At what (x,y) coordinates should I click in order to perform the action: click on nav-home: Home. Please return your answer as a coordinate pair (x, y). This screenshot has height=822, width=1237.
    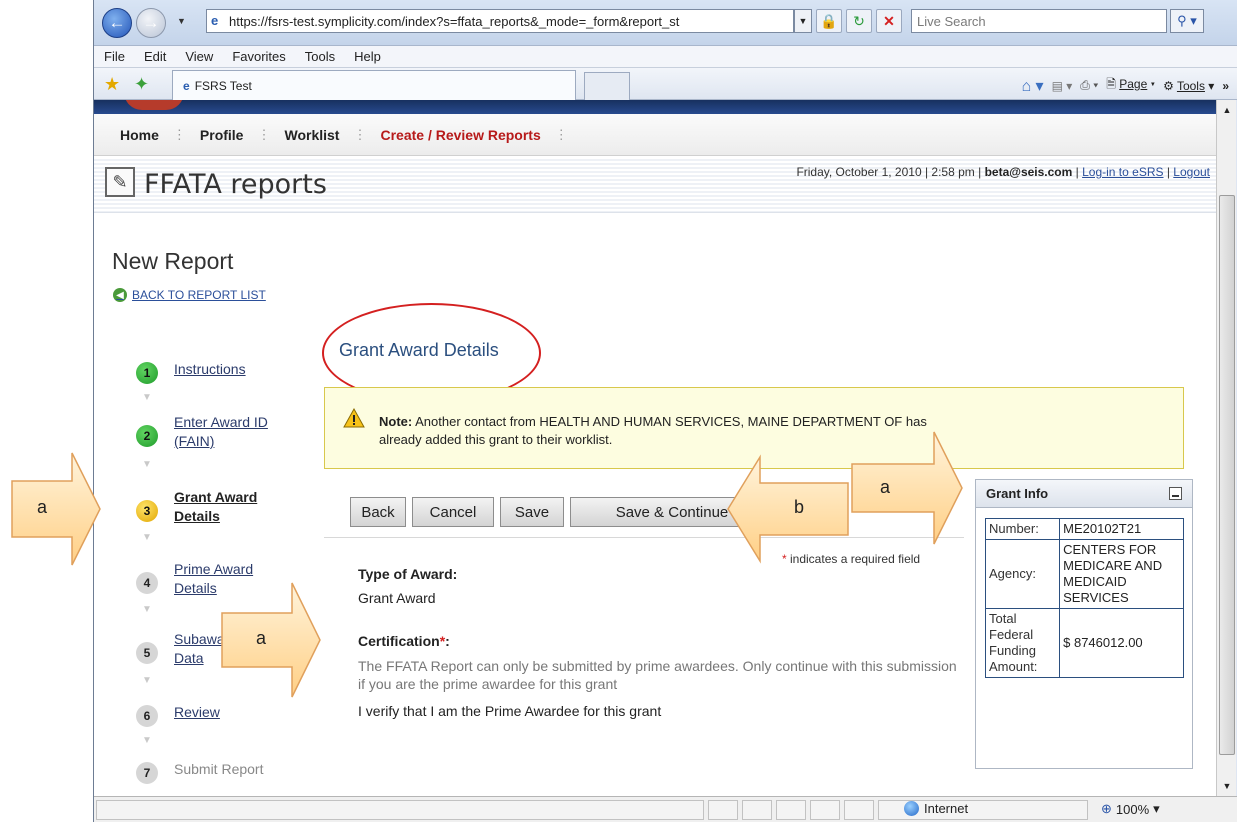
    Looking at the image, I should click on (139, 135).